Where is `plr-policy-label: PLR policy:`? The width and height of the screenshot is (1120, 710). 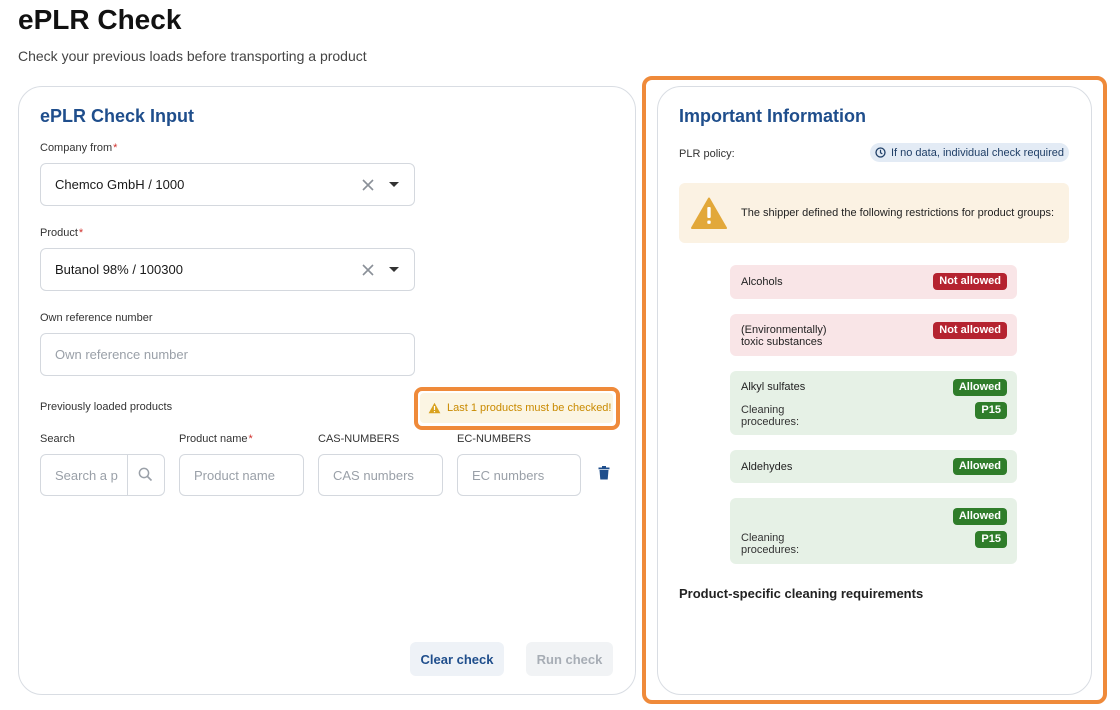
plr-policy-label: PLR policy: is located at coordinates (707, 154).